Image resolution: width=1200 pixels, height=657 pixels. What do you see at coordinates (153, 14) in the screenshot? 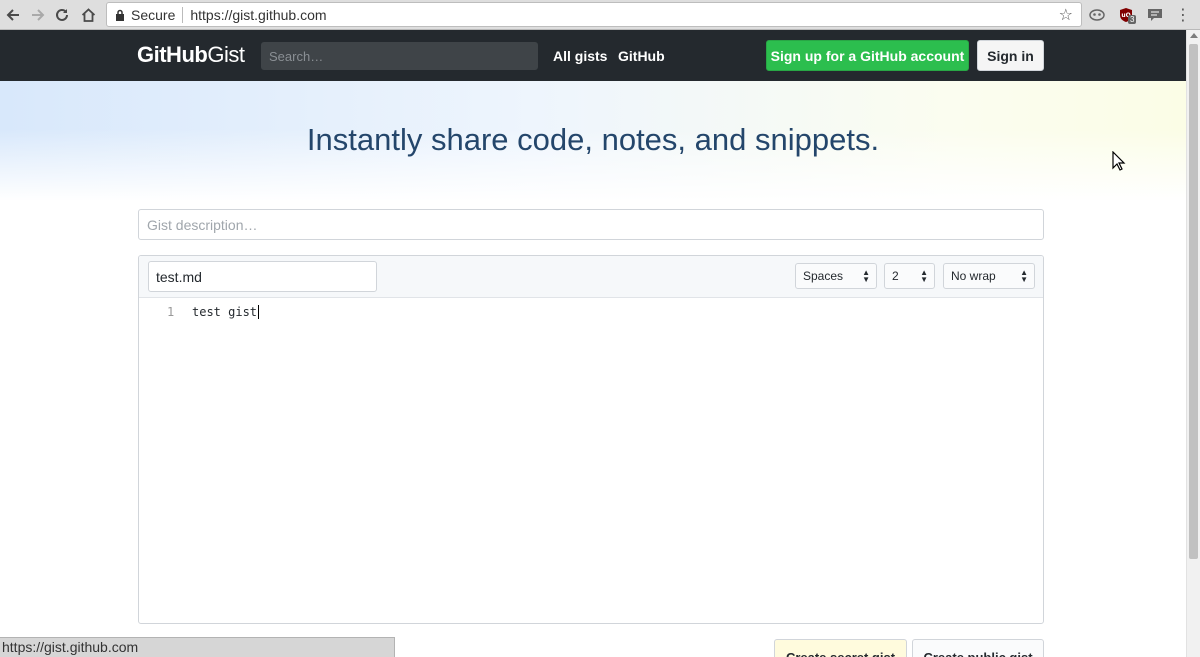
I see `secure-label: Secure` at bounding box center [153, 14].